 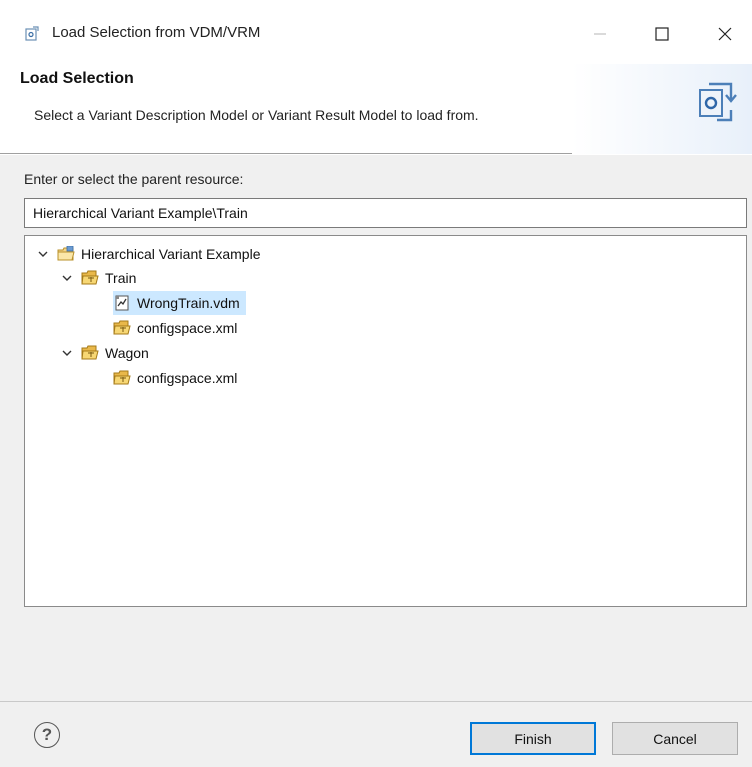 I want to click on tree-node-file-configspace-wagon: configspace.xml, so click(x=175, y=378).